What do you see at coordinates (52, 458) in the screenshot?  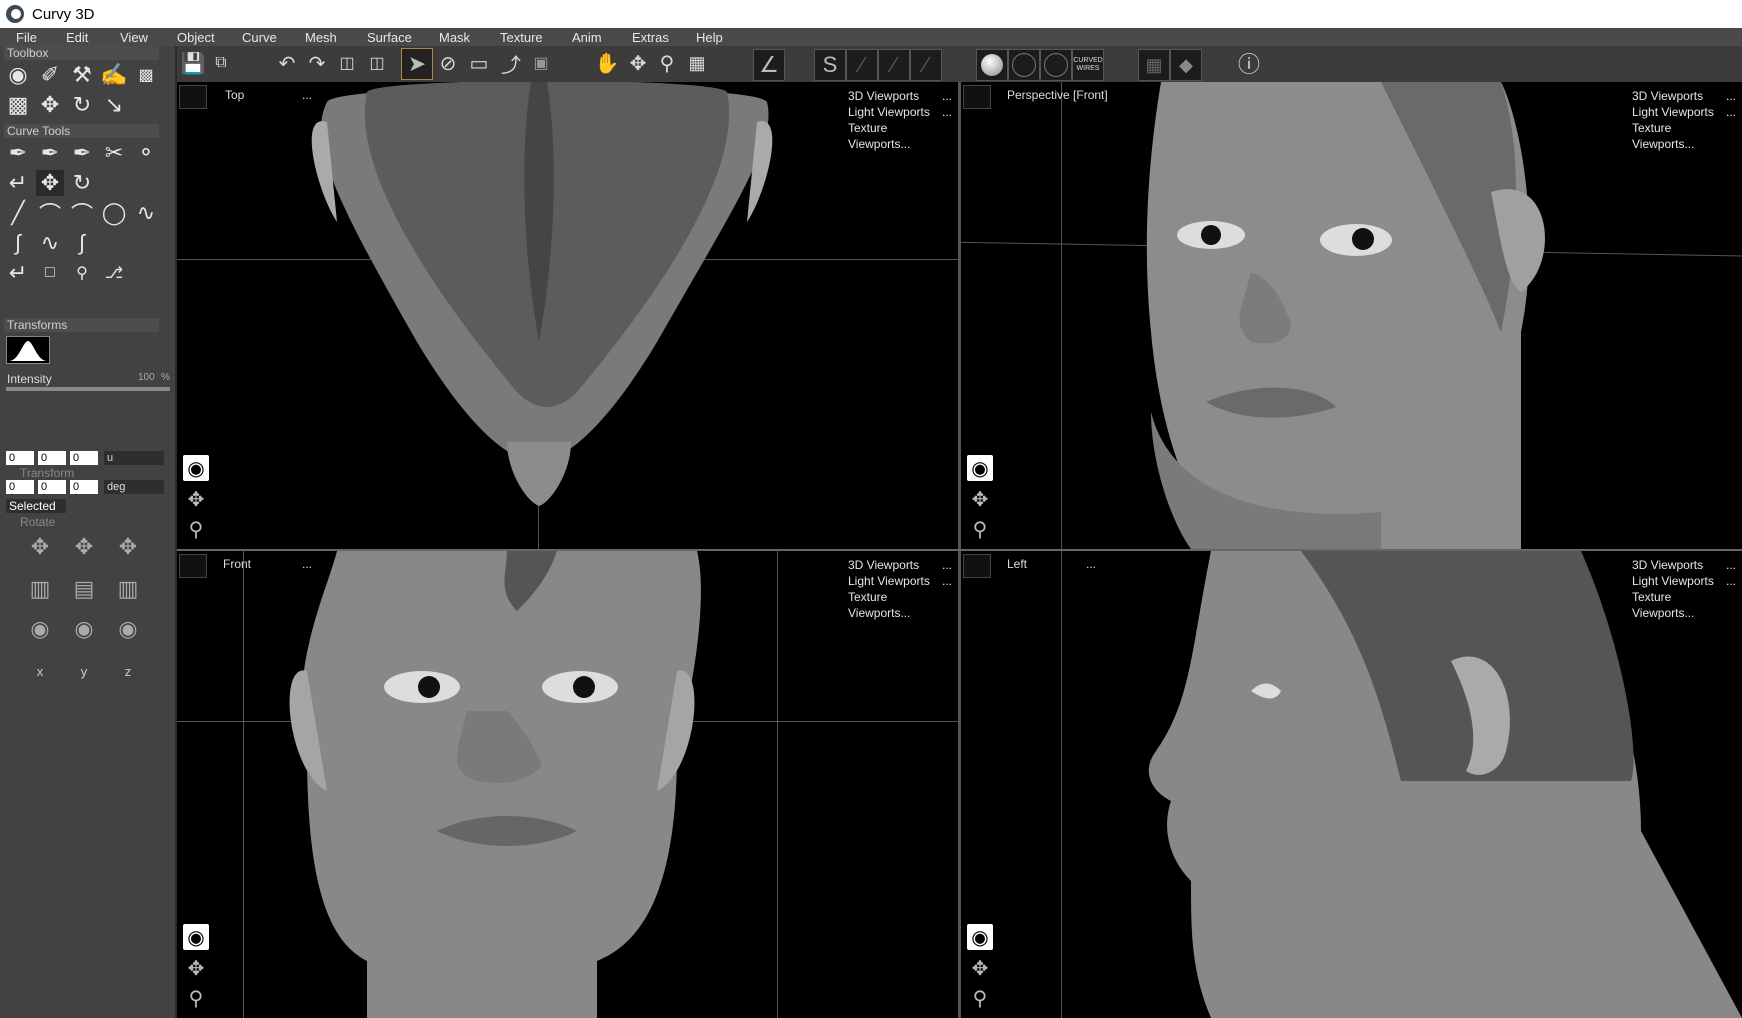 I see `translate-y-field: 0` at bounding box center [52, 458].